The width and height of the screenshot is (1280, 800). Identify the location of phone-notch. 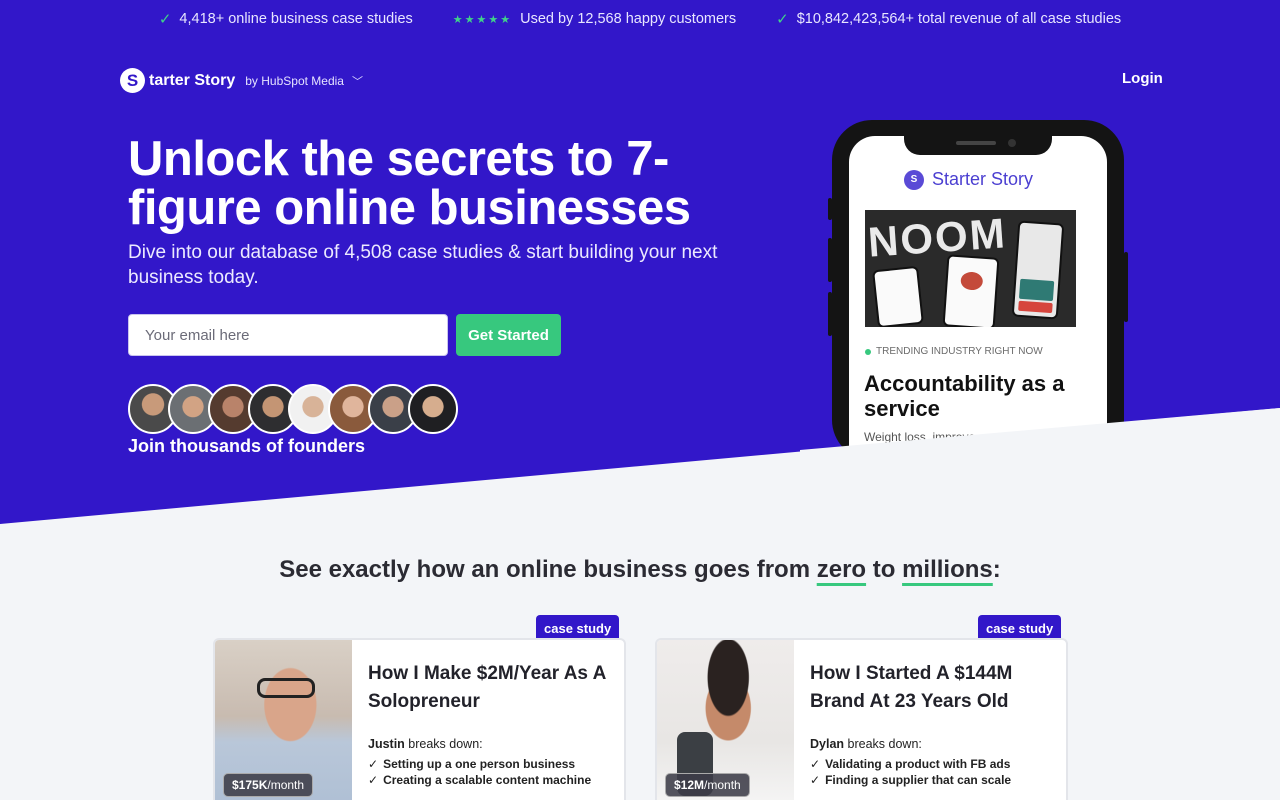
(978, 144).